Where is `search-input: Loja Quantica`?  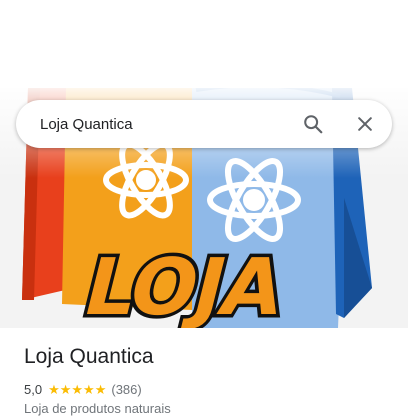 search-input: Loja Quantica is located at coordinates (166, 124).